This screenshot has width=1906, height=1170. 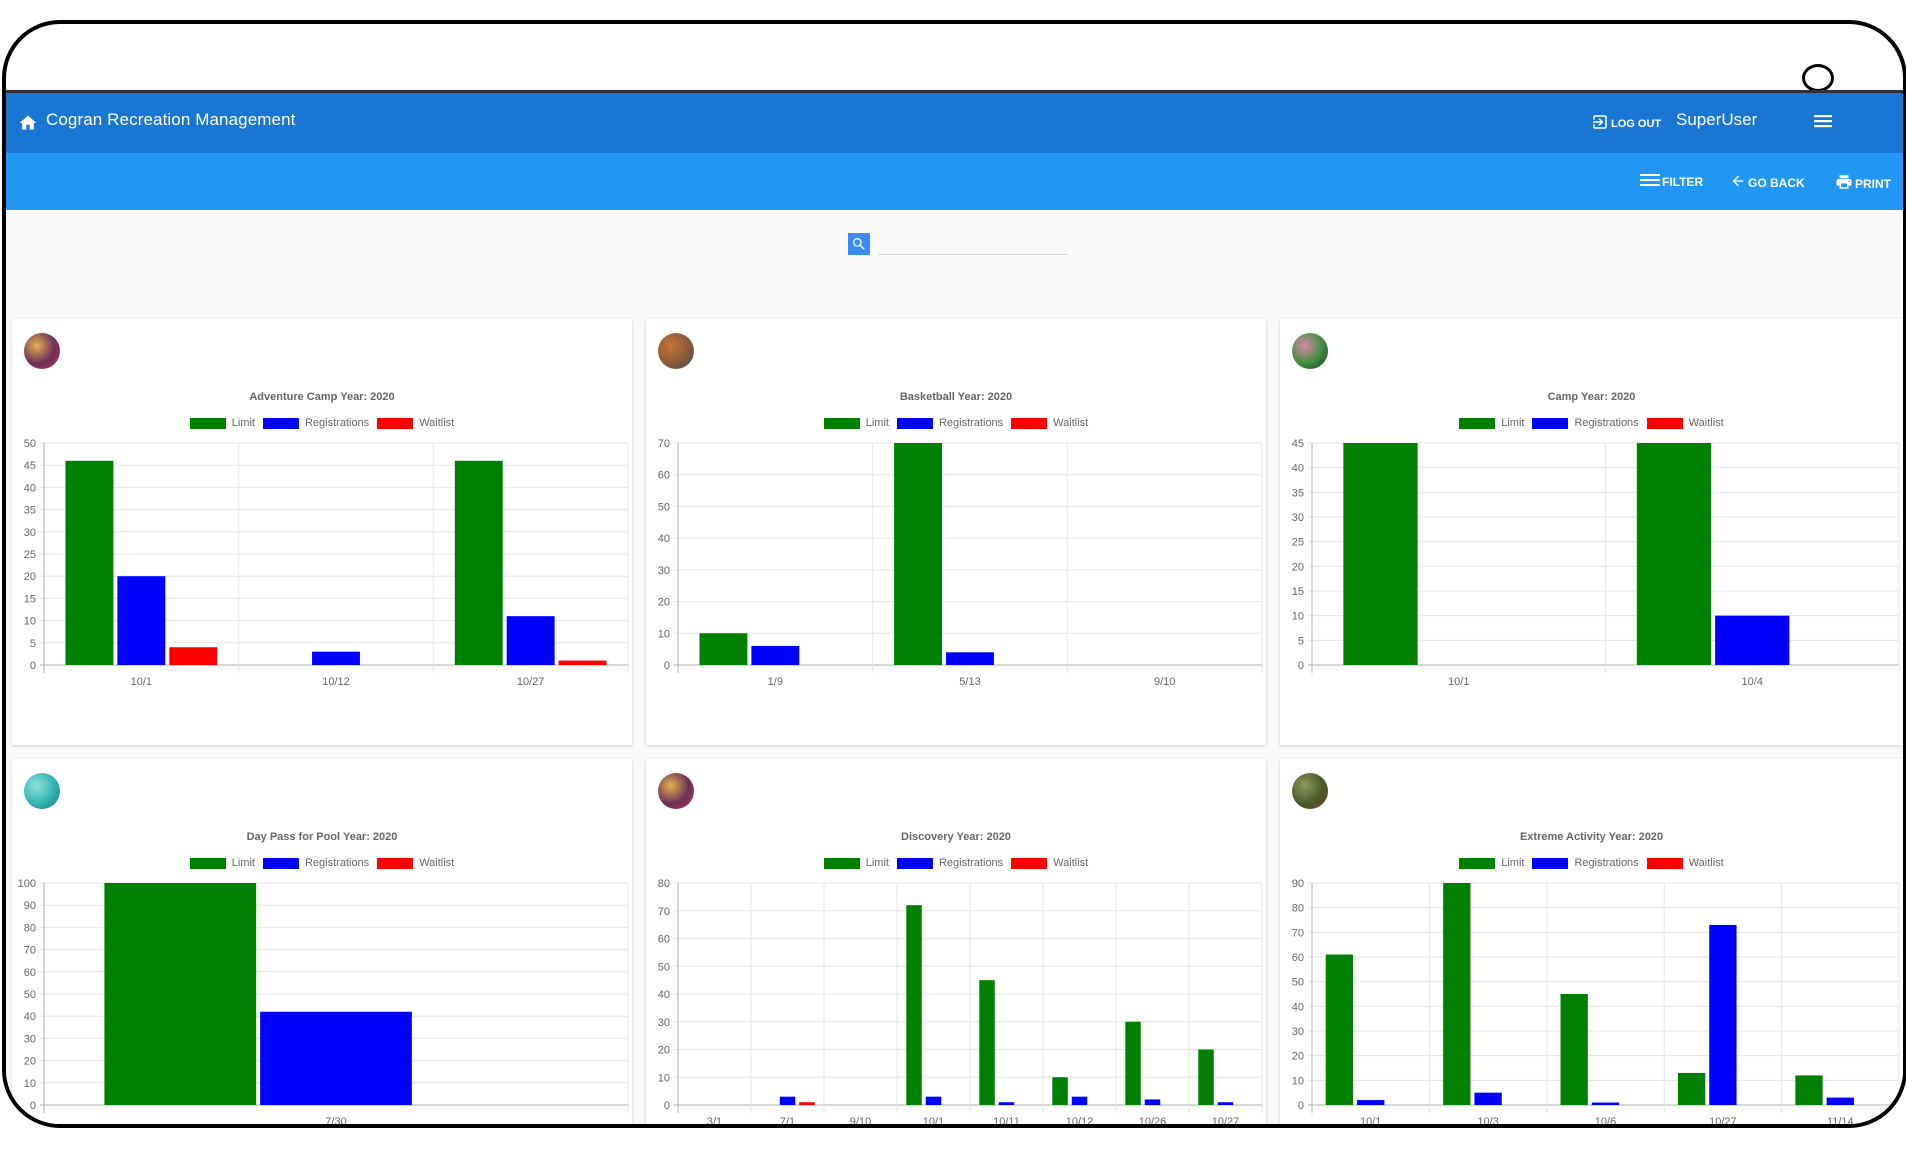 I want to click on y-tick-label: 20, so click(x=30, y=577).